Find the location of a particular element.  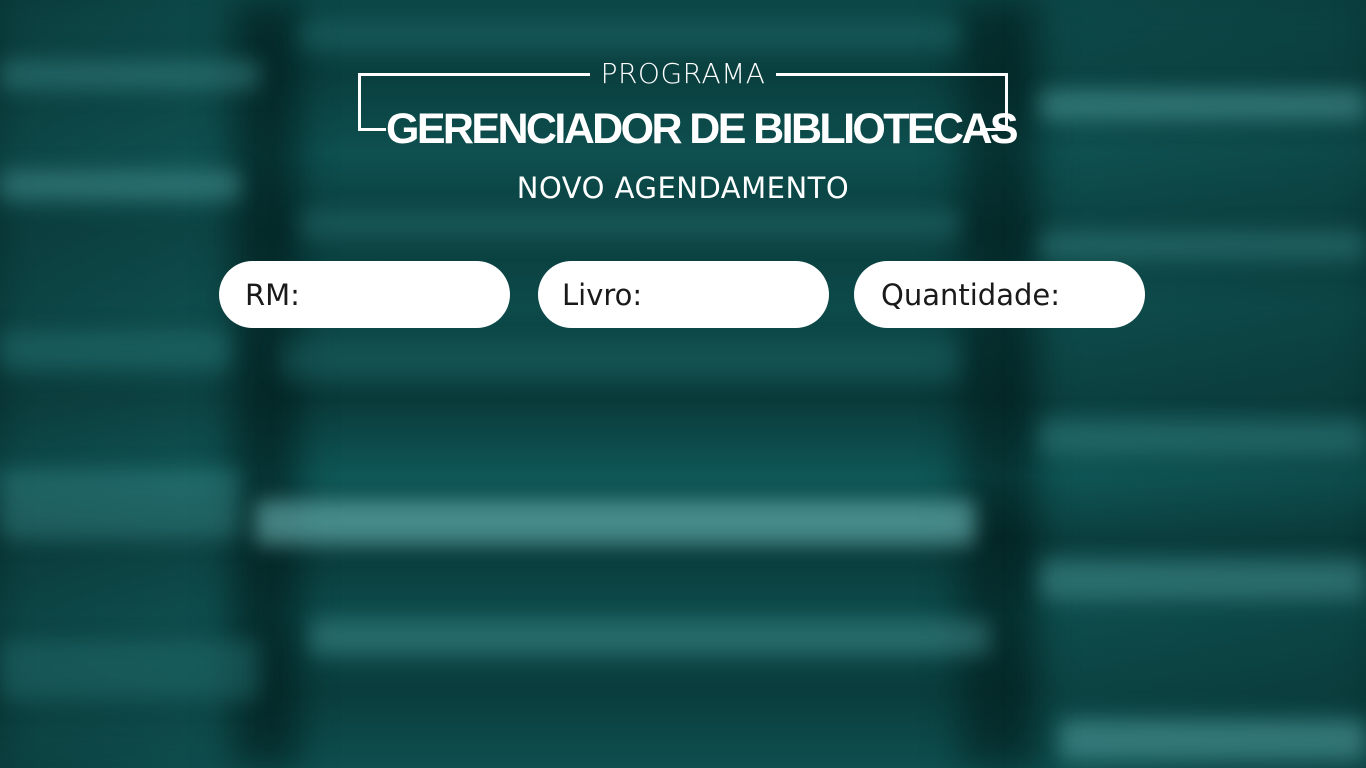

livro-label: Livro: is located at coordinates (602, 294).